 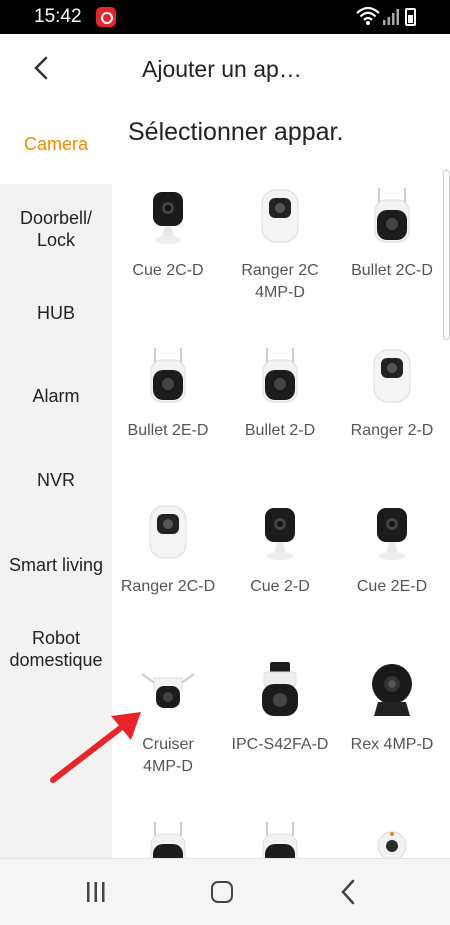 What do you see at coordinates (368, 15) in the screenshot?
I see `wifi-icon` at bounding box center [368, 15].